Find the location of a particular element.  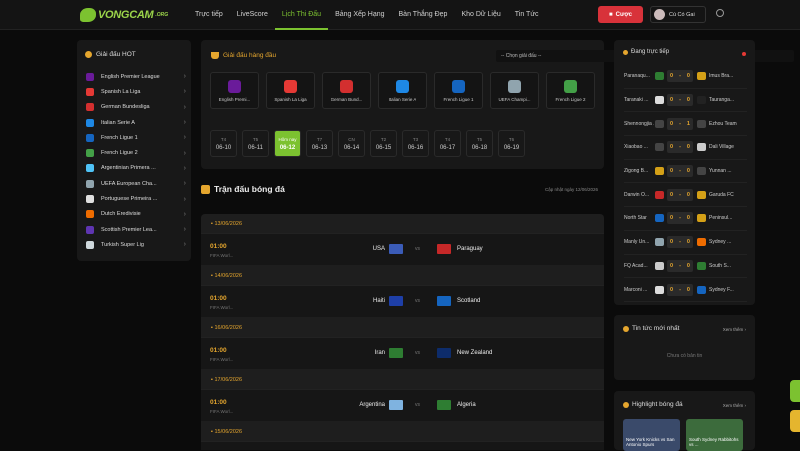

league-item: Turkish Super Lig › is located at coordinates (136, 244).